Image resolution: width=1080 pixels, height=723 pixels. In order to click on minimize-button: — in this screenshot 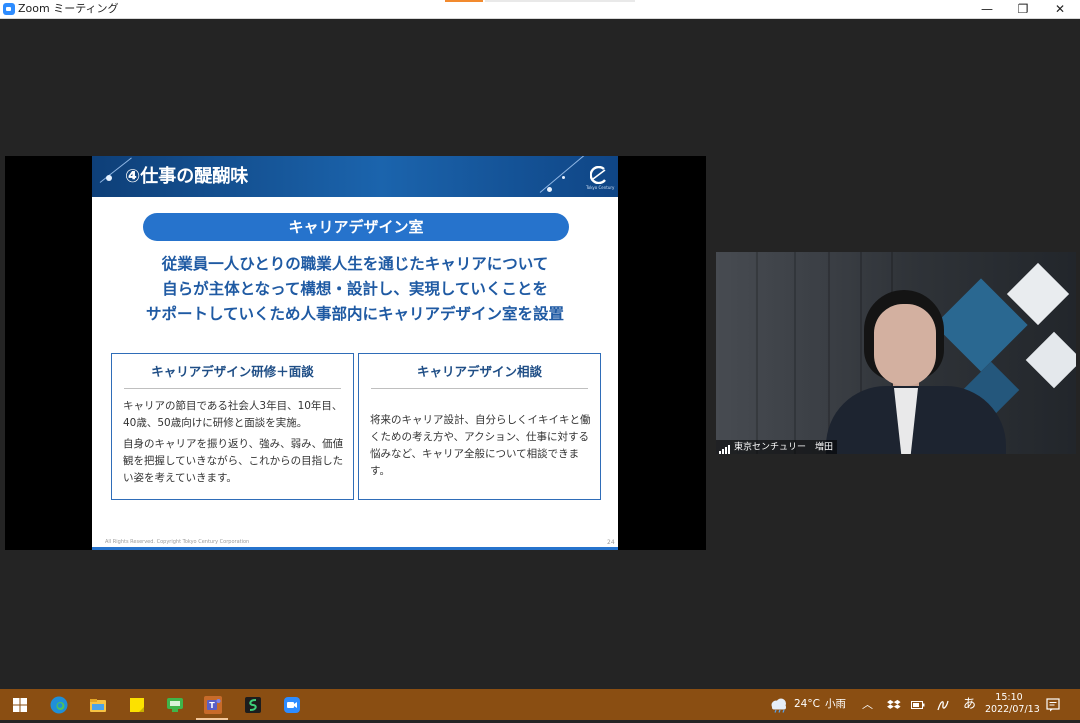, I will do `click(987, 9)`.